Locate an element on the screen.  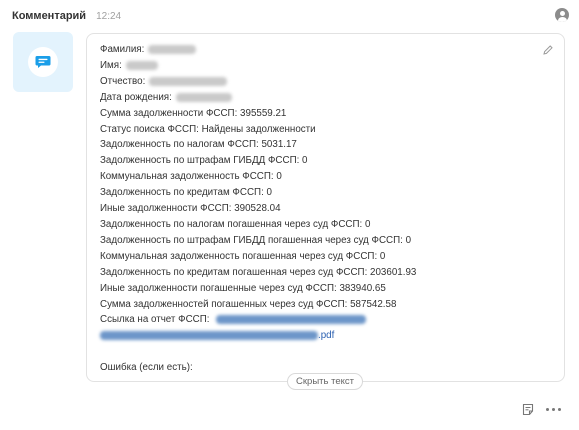
field-firstname: Имя: is located at coordinates (322, 66).